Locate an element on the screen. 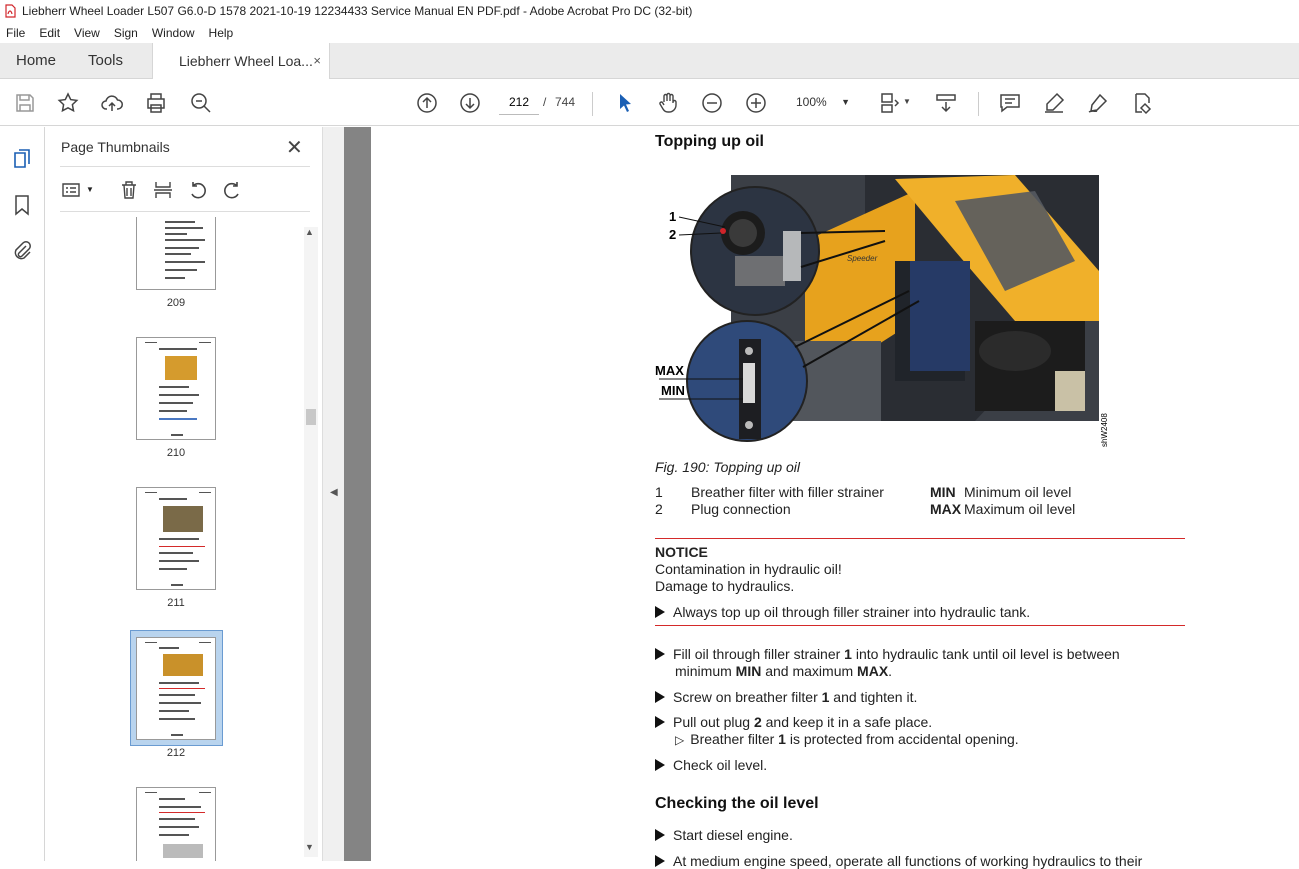  result-arrow-icon: ▷ is located at coordinates (680, 740).